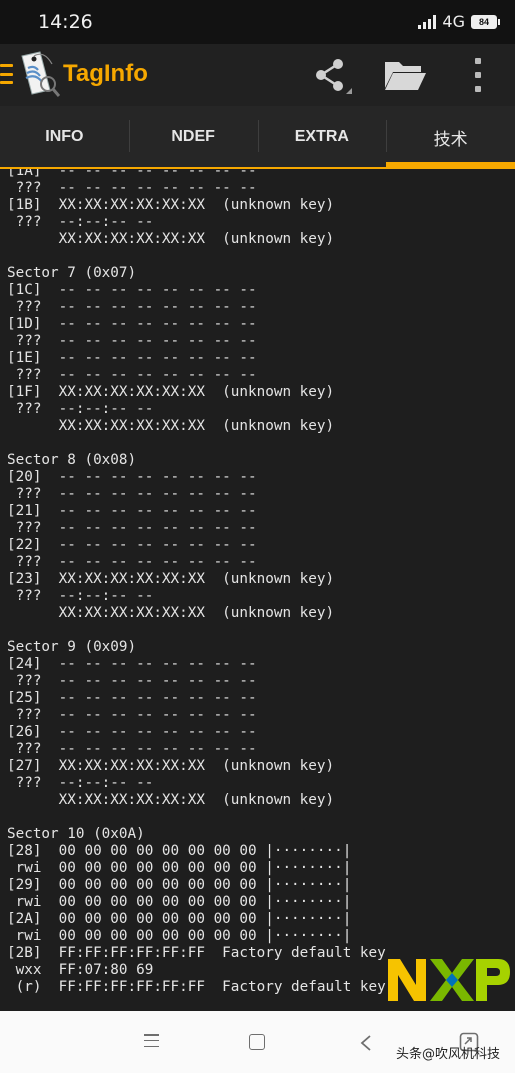 This screenshot has width=515, height=1073. I want to click on home-icon, so click(257, 1042).